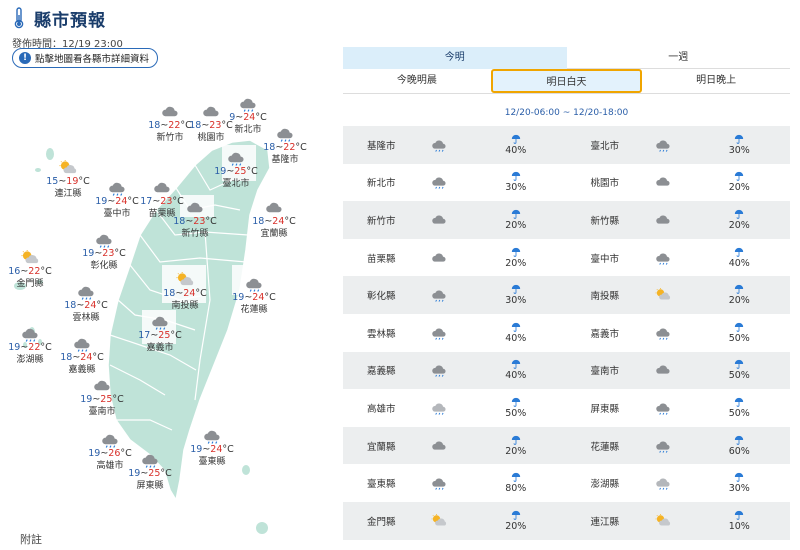  I want to click on table-row: 高雄市 50% 屏東縣 50%, so click(566, 408).